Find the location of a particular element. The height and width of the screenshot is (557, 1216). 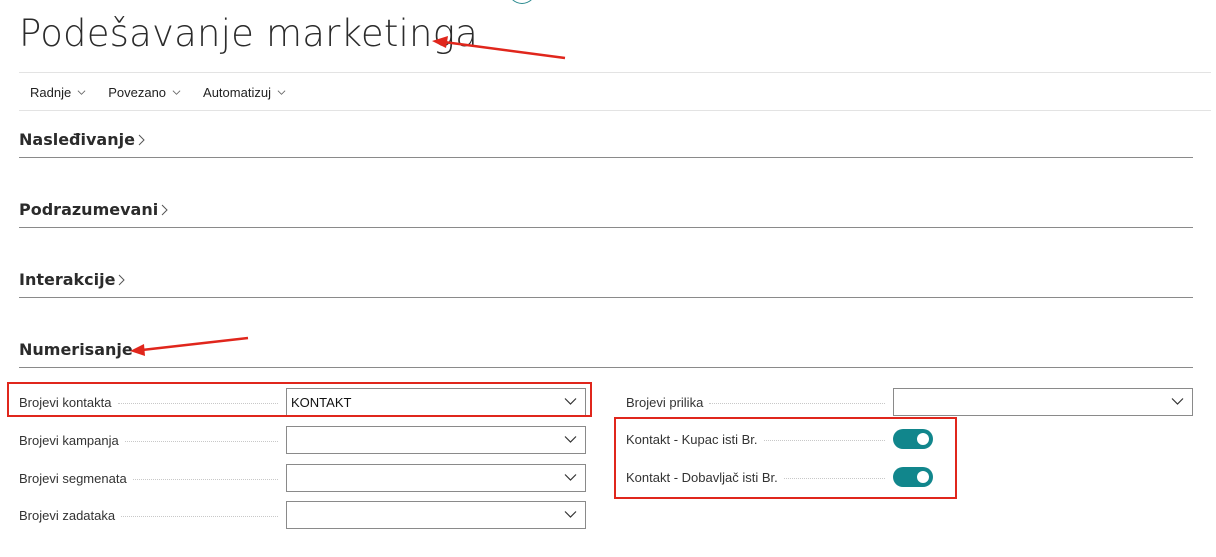

related-menu: Povezano is located at coordinates (144, 92).